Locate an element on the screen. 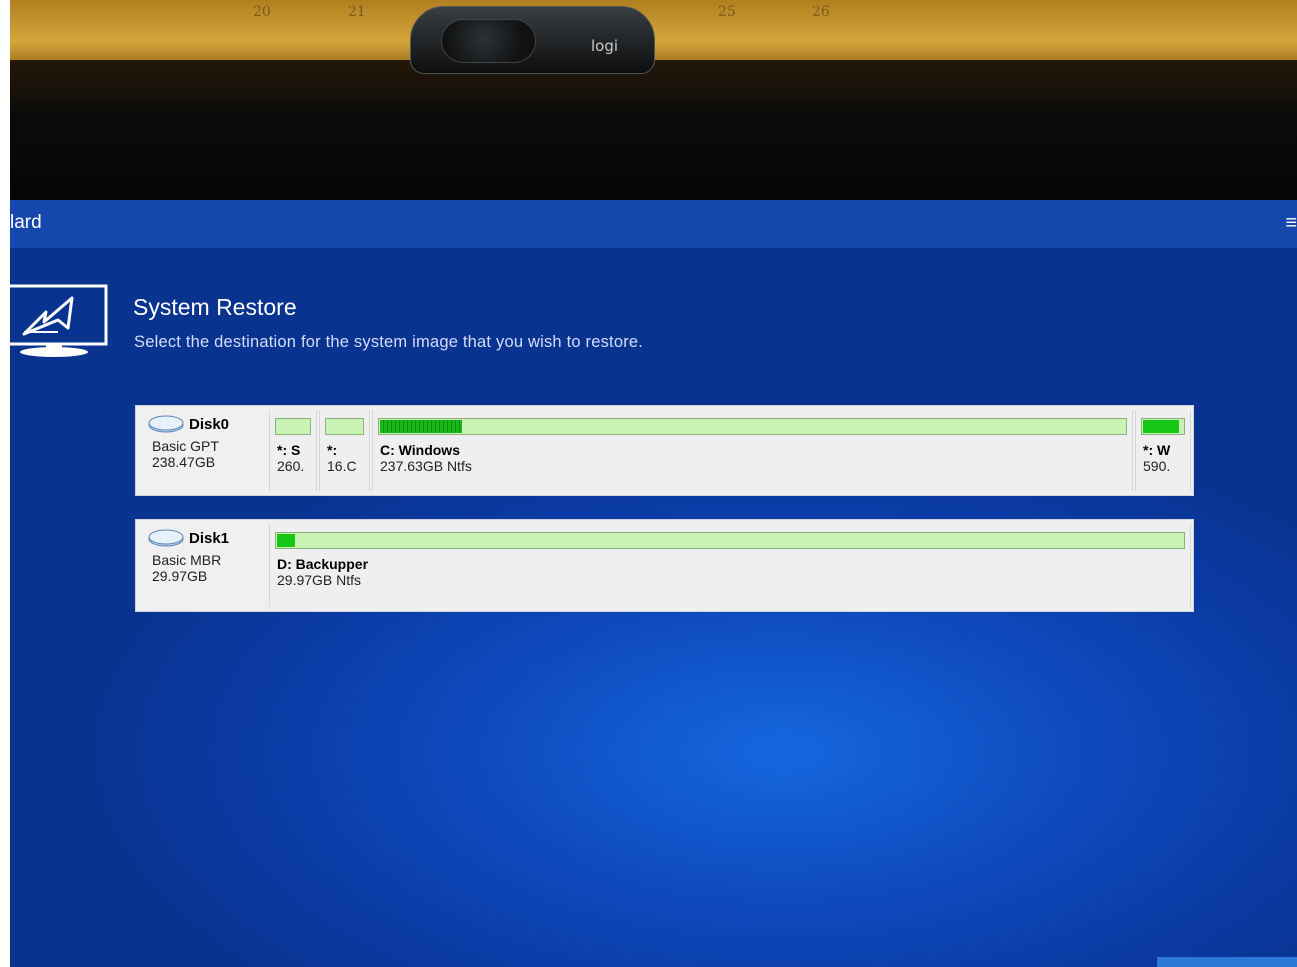 The height and width of the screenshot is (967, 1297). partition: *: S 260. is located at coordinates (293, 450).